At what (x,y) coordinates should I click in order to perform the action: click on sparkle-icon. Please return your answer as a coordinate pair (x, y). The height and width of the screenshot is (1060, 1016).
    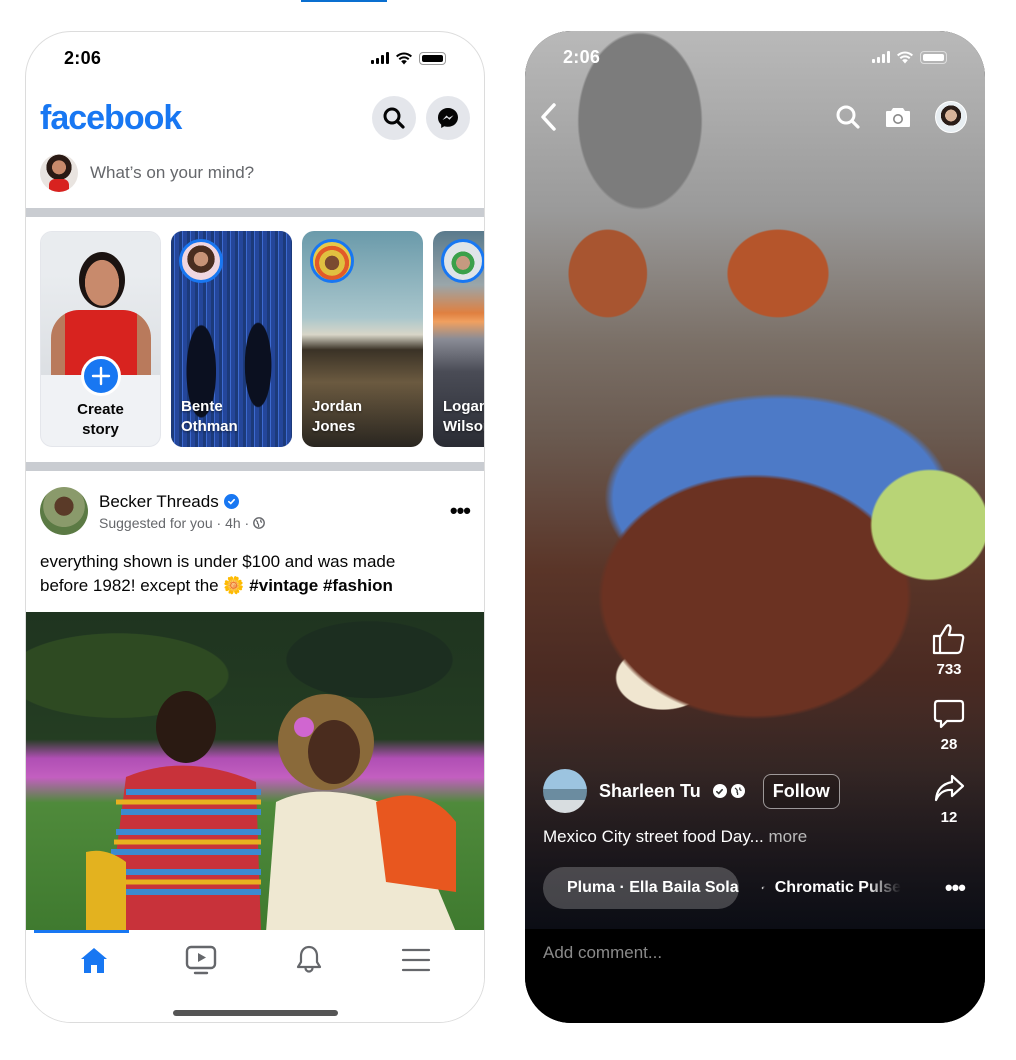
    Looking at the image, I should click on (763, 888).